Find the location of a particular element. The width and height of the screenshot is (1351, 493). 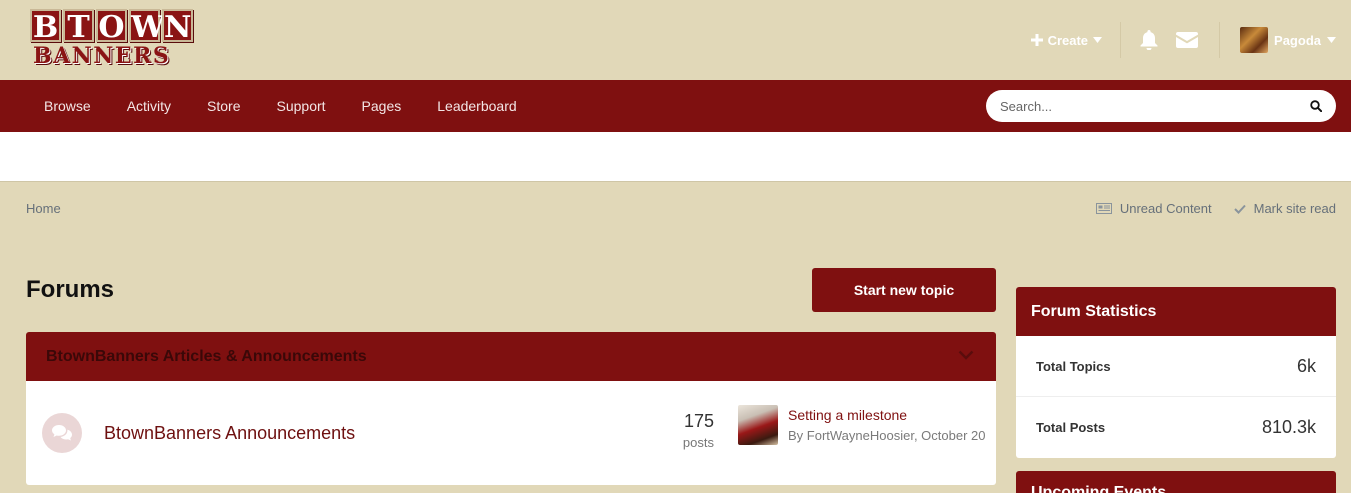

mark-site-read-link: Mark site read is located at coordinates (1284, 208).